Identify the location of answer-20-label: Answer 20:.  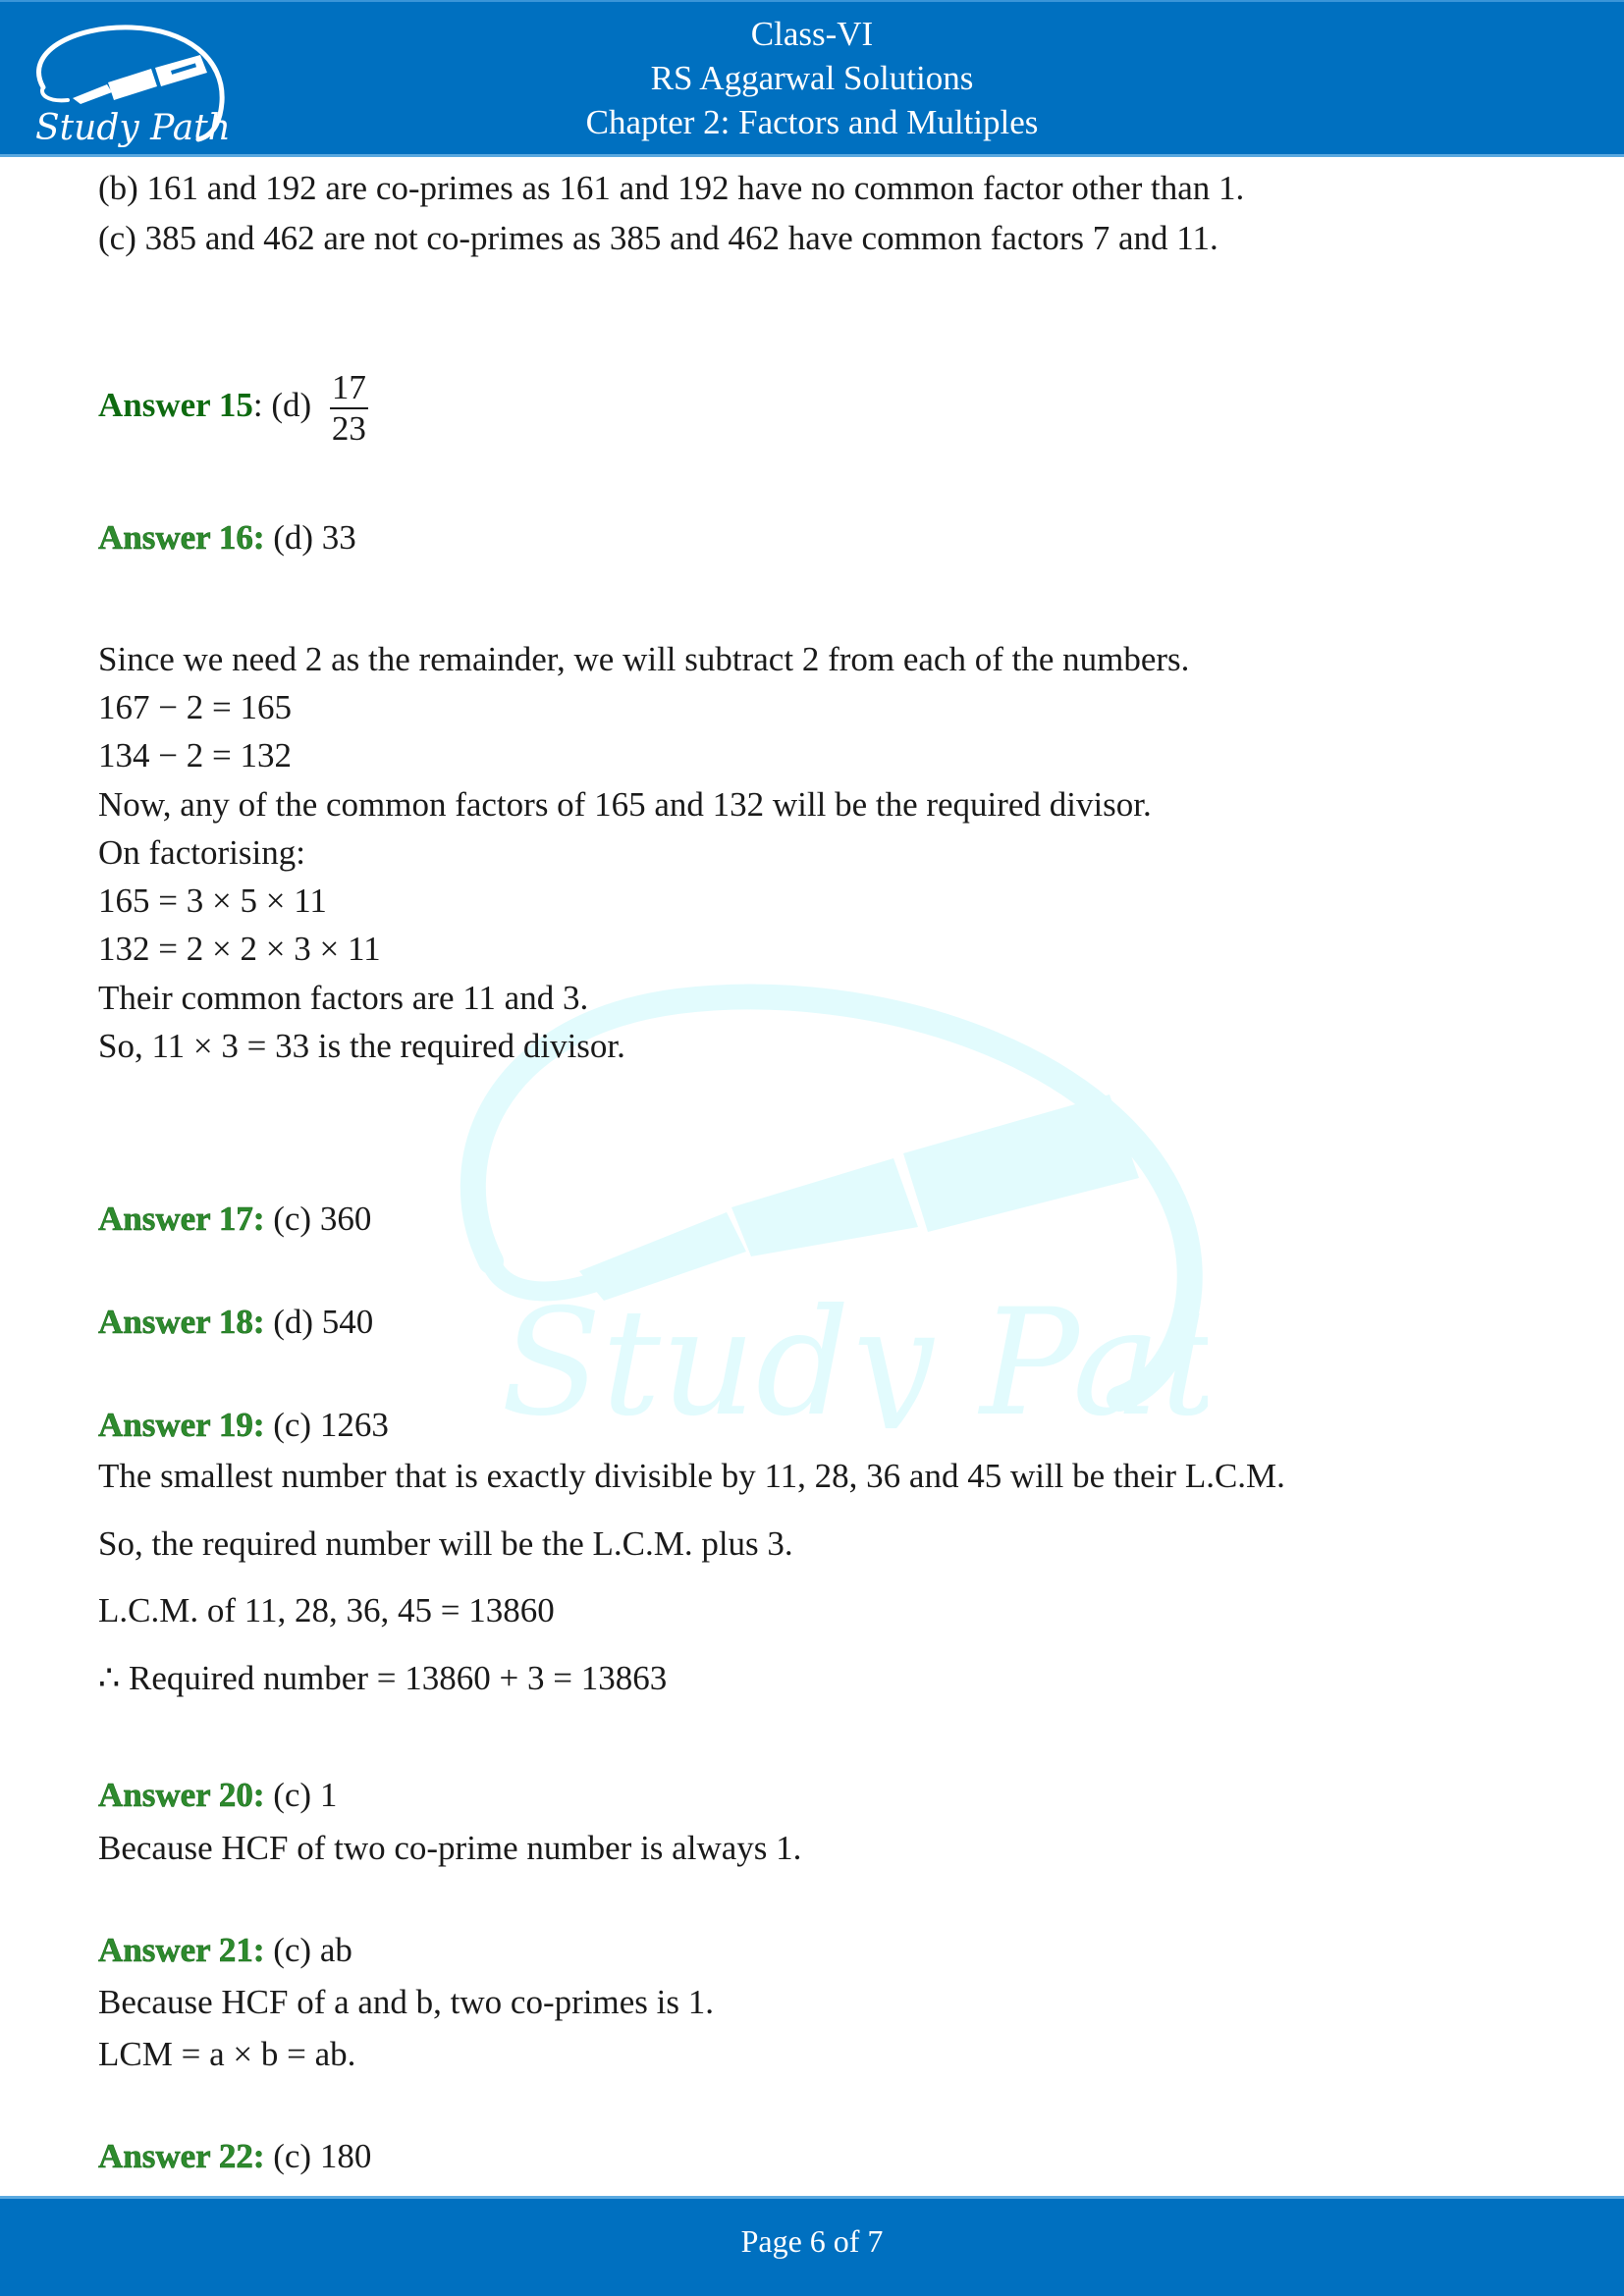
(181, 1796).